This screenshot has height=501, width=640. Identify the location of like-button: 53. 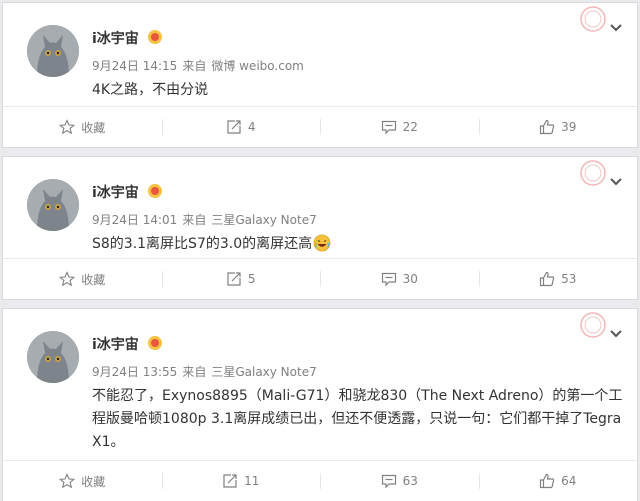
(558, 279).